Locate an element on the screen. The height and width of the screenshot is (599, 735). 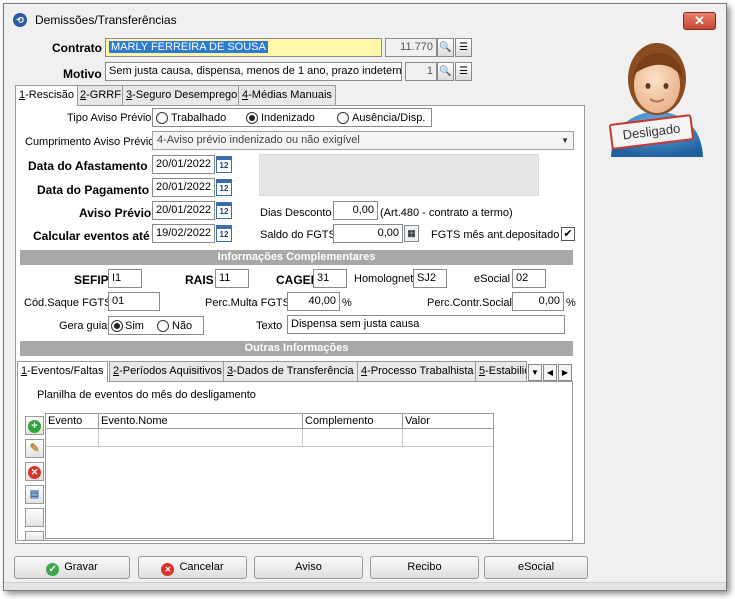
delete-event-button: ✕ is located at coordinates (34, 471).